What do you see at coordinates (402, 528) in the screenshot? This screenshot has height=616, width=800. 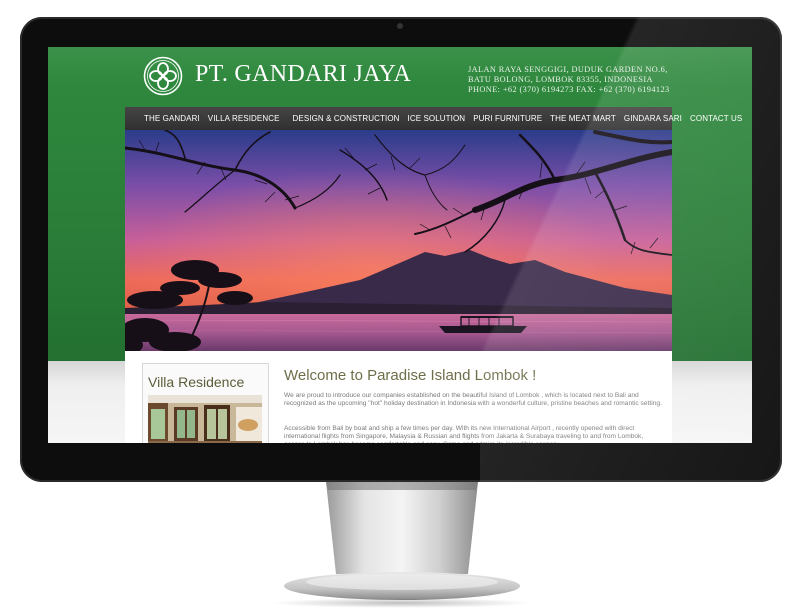 I see `monitor-stand-neck` at bounding box center [402, 528].